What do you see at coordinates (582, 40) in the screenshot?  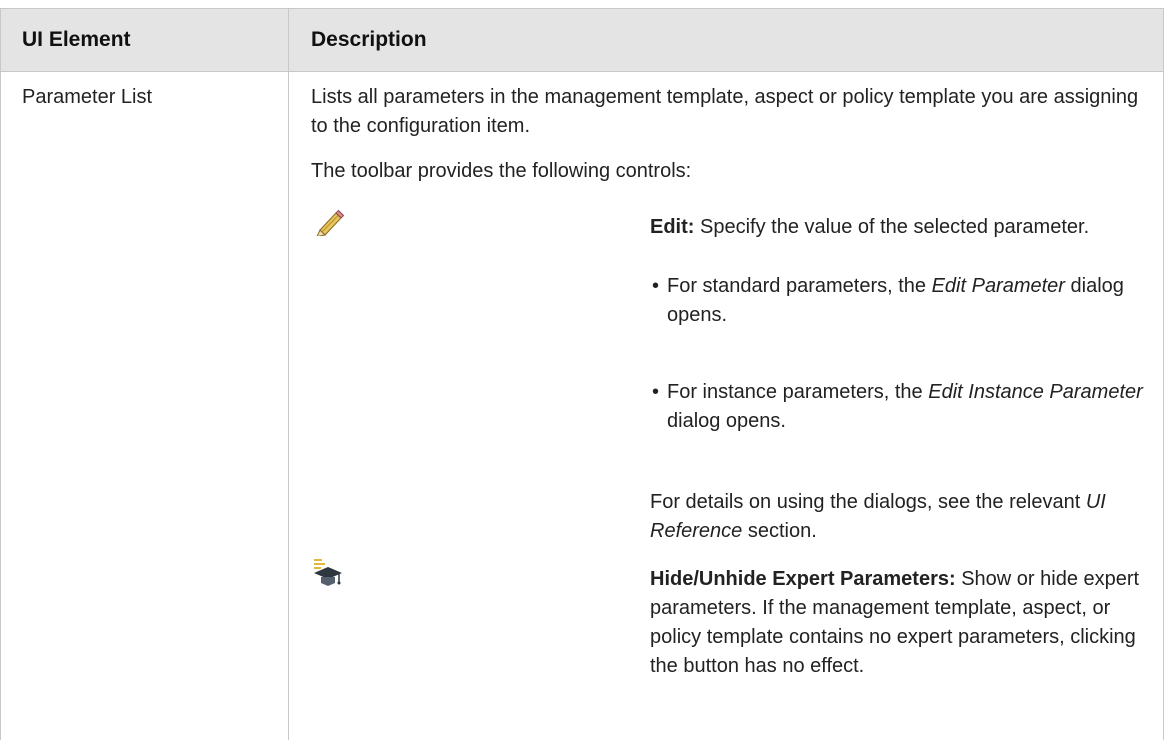 I see `table-header-row: UI Element Description` at bounding box center [582, 40].